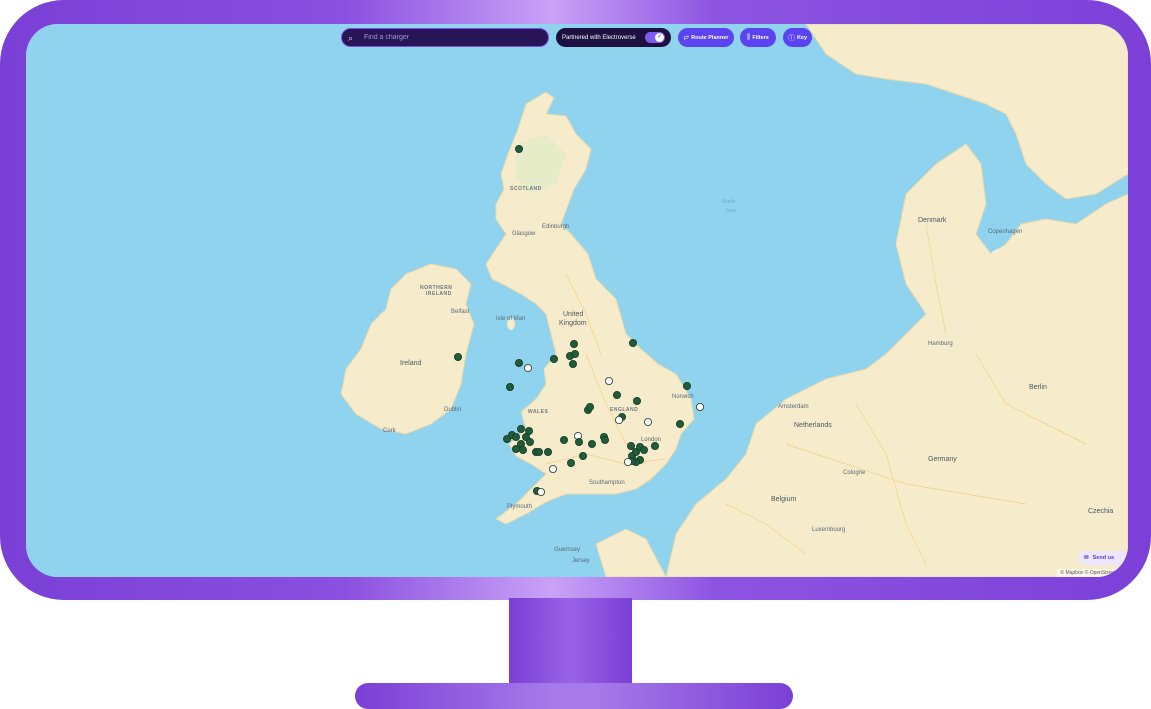 Image resolution: width=1151 pixels, height=709 pixels. I want to click on label-wales: WALES, so click(538, 412).